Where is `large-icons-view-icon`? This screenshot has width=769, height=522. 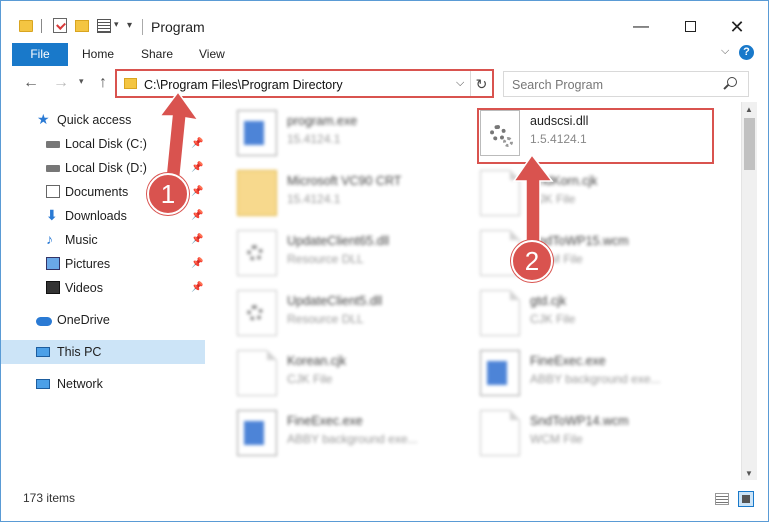
large-icons-view-icon is located at coordinates (746, 499).